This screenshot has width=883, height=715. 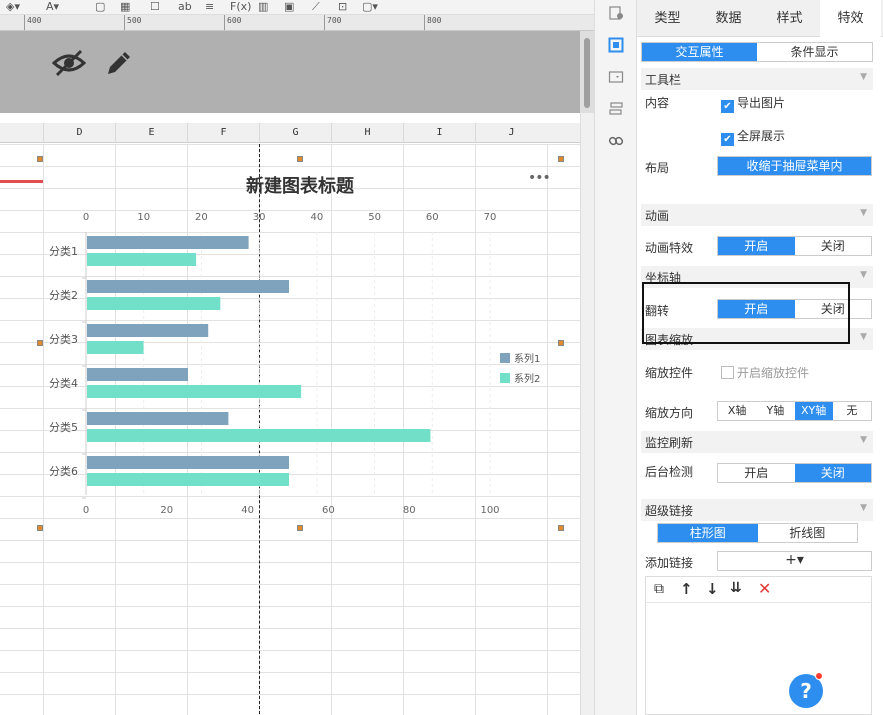 I want to click on widget-icon, so click(x=616, y=77).